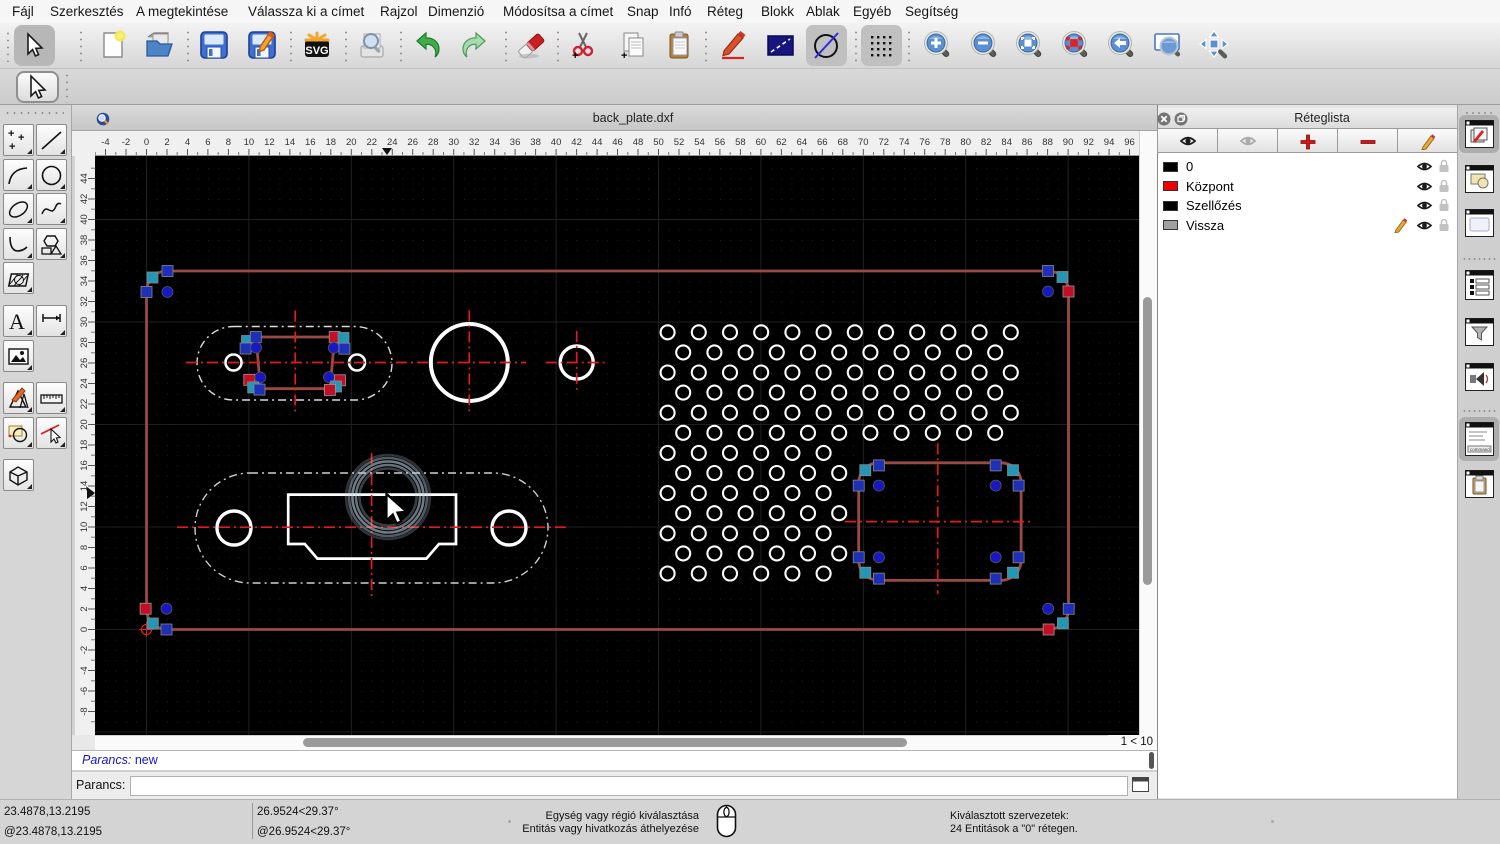 The width and height of the screenshot is (1500, 844). What do you see at coordinates (720, 142) in the screenshot?
I see `svg-text: 56` at bounding box center [720, 142].